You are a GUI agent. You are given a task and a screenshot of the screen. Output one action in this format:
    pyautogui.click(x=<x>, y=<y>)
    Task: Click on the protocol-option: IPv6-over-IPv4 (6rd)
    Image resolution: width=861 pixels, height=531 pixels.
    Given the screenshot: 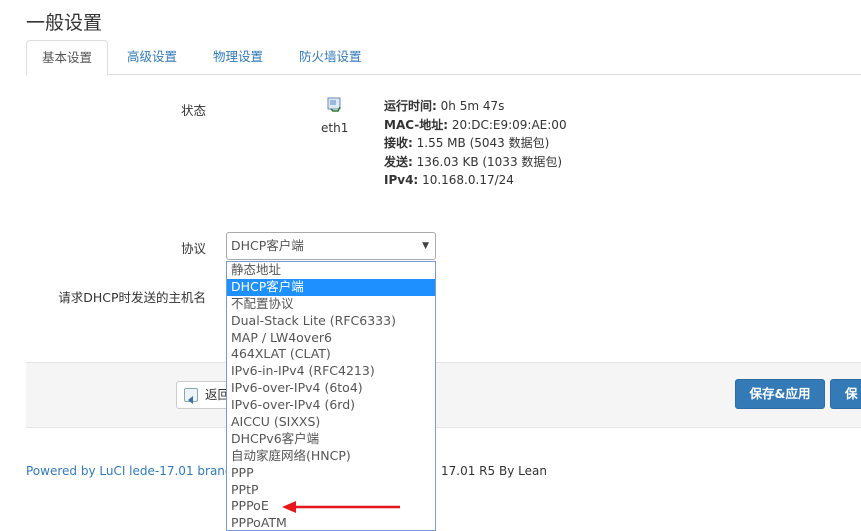 What is the action you would take?
    pyautogui.click(x=331, y=405)
    